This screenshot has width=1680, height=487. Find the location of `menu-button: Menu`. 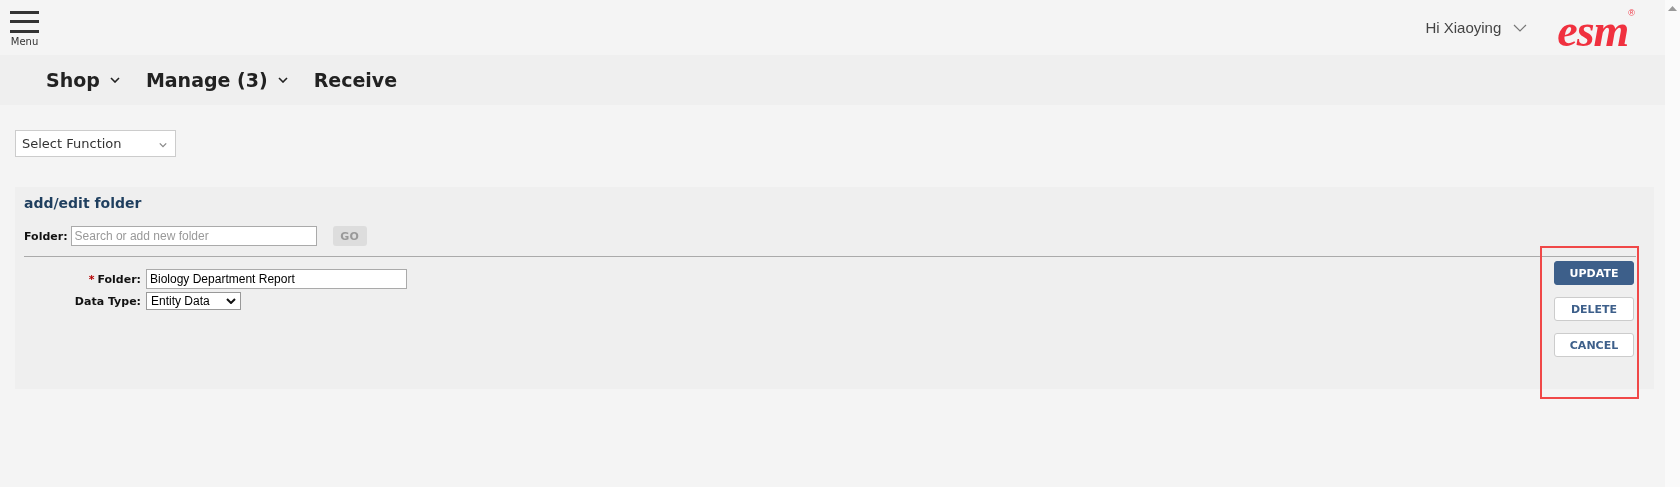

menu-button: Menu is located at coordinates (24, 29).